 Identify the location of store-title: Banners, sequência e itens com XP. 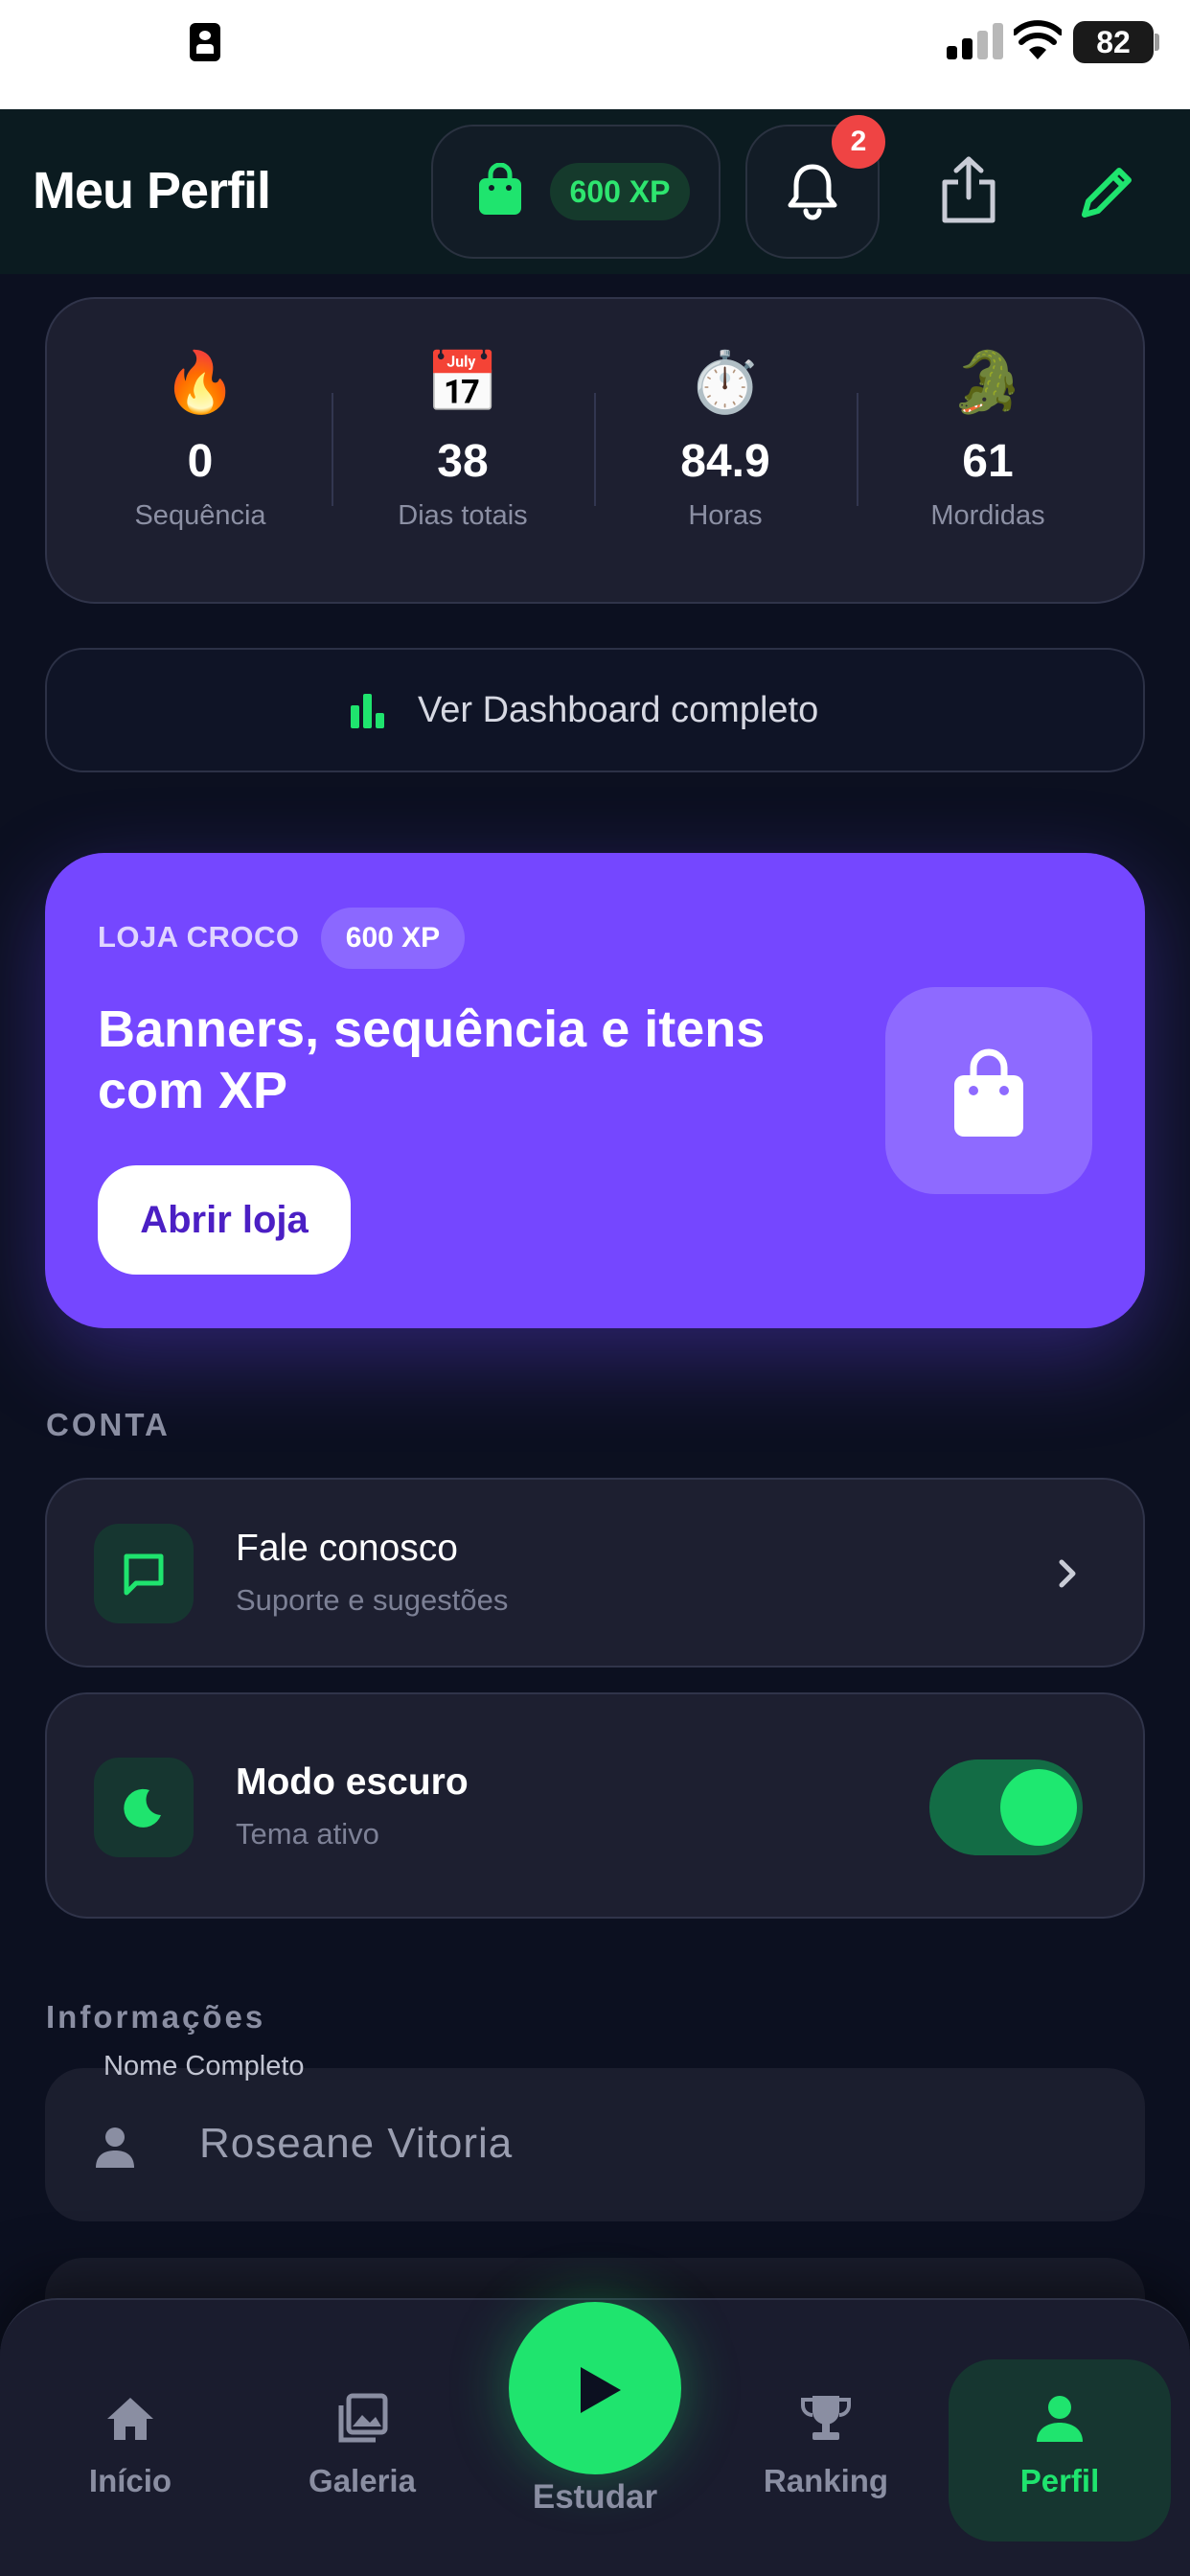
(432, 1059).